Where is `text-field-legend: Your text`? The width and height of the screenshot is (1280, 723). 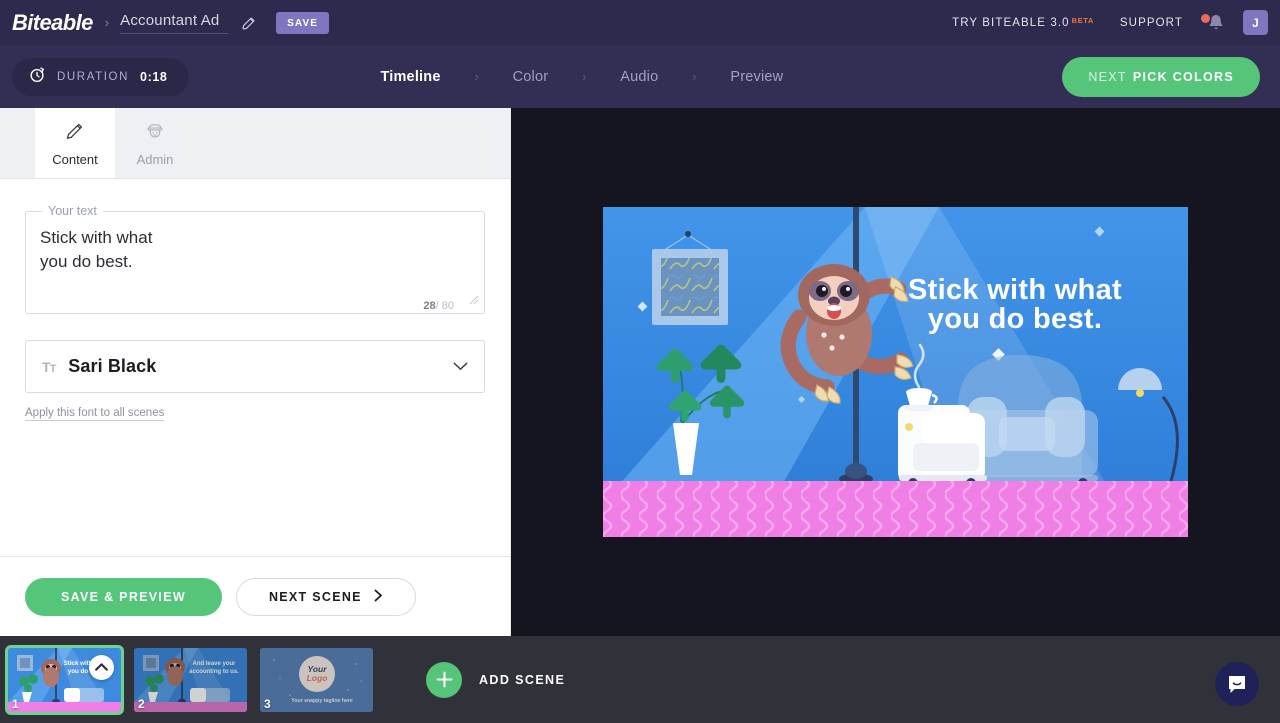 text-field-legend: Your text is located at coordinates (72, 211).